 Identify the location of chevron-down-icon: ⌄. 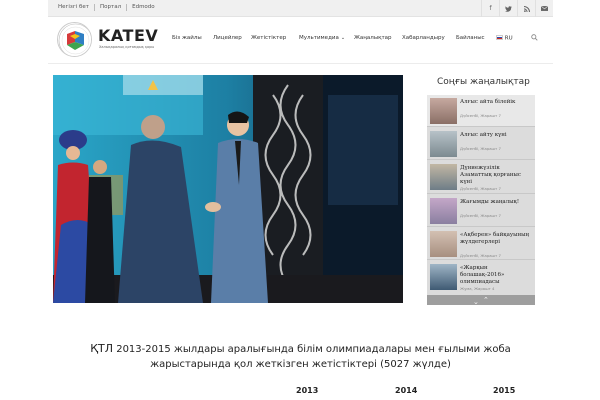
(343, 38).